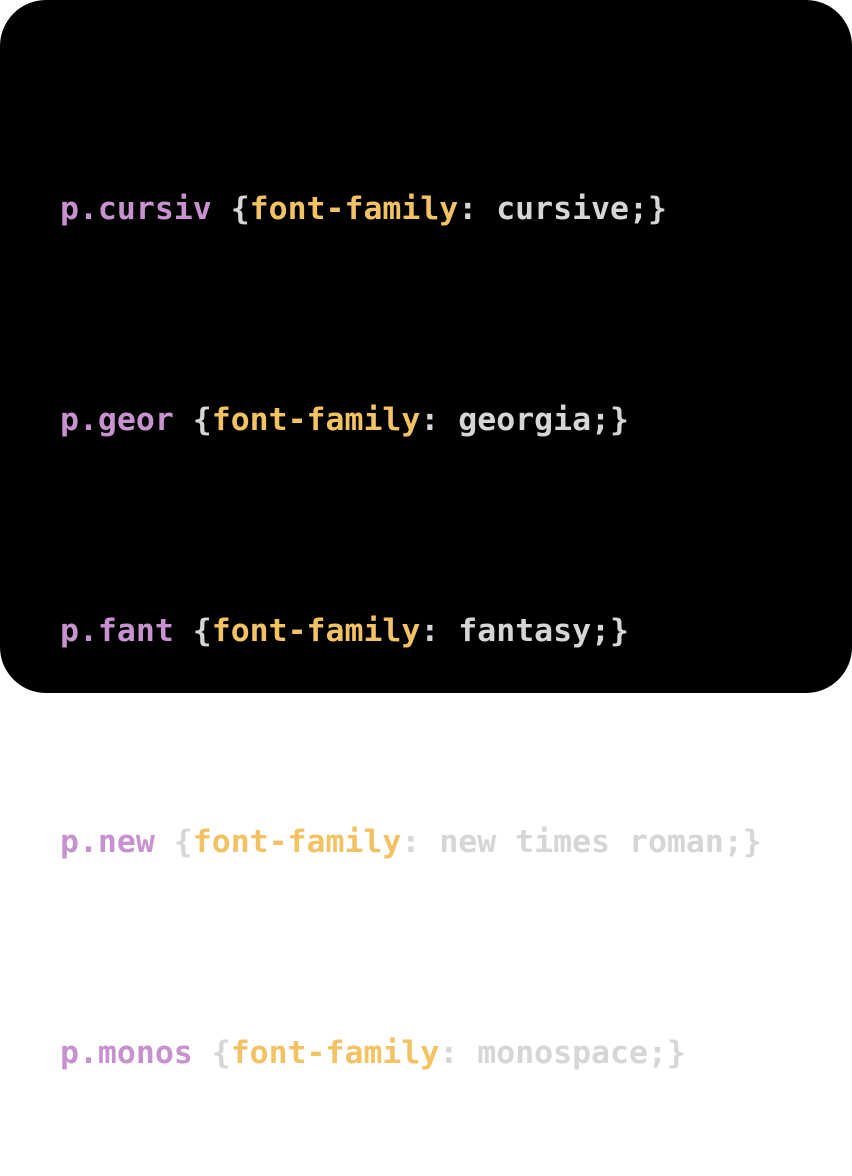 This screenshot has height=1176, width=852. I want to click on code-line-cursiv: p.cursiv {font-family: cursive;}, so click(411, 210).